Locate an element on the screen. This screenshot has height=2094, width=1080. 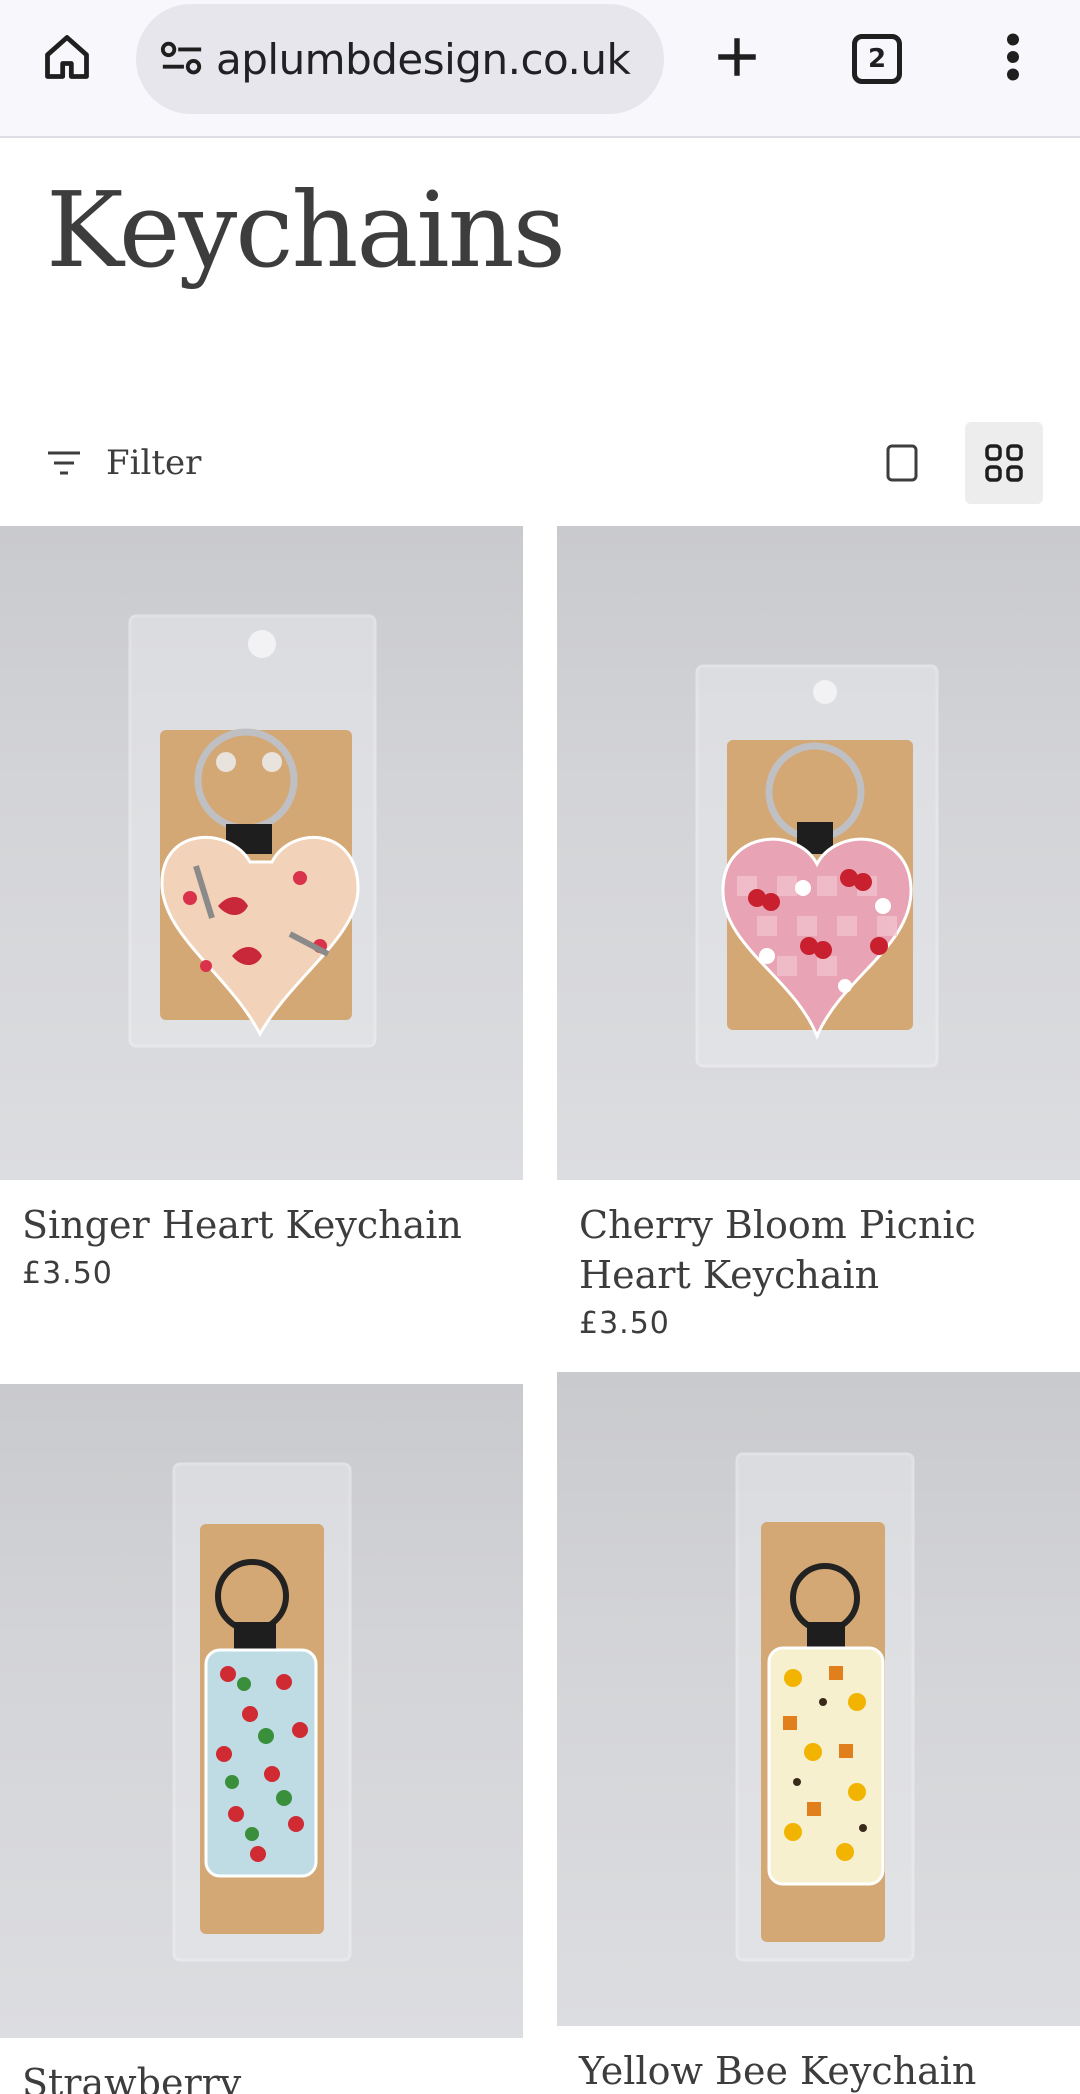
new-tab-icon is located at coordinates (737, 57).